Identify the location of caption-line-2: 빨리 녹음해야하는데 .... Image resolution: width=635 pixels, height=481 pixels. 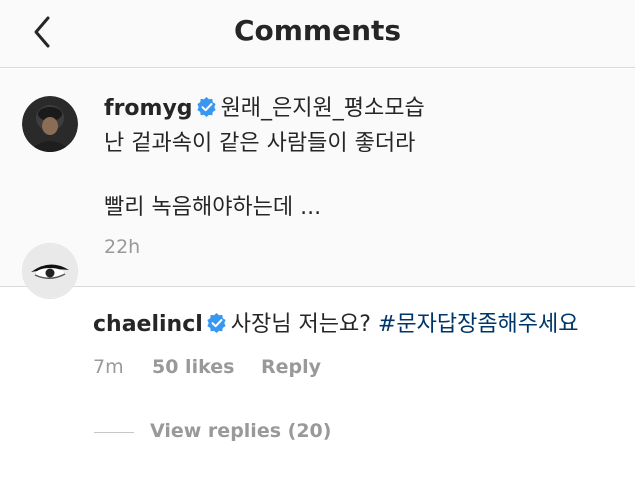
(213, 207).